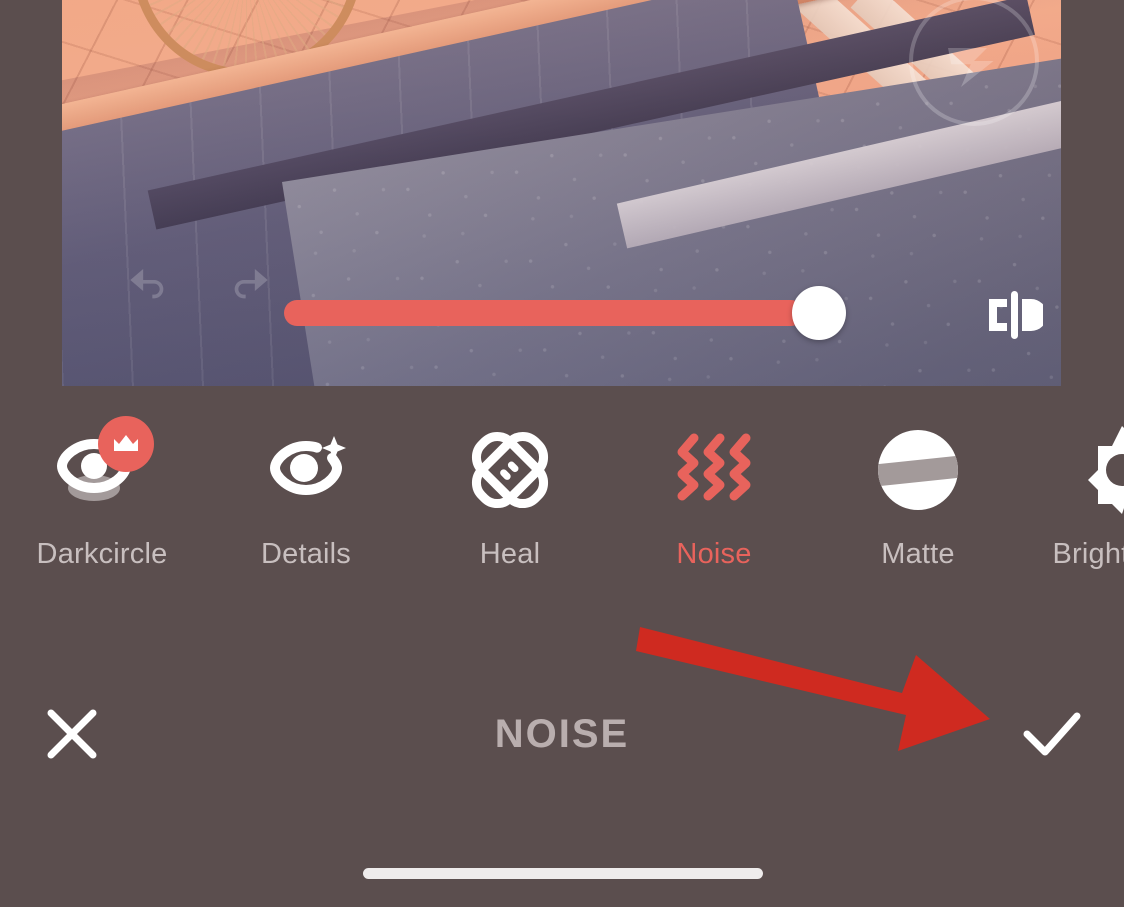  I want to click on active-tool-title: NOISE, so click(562, 734).